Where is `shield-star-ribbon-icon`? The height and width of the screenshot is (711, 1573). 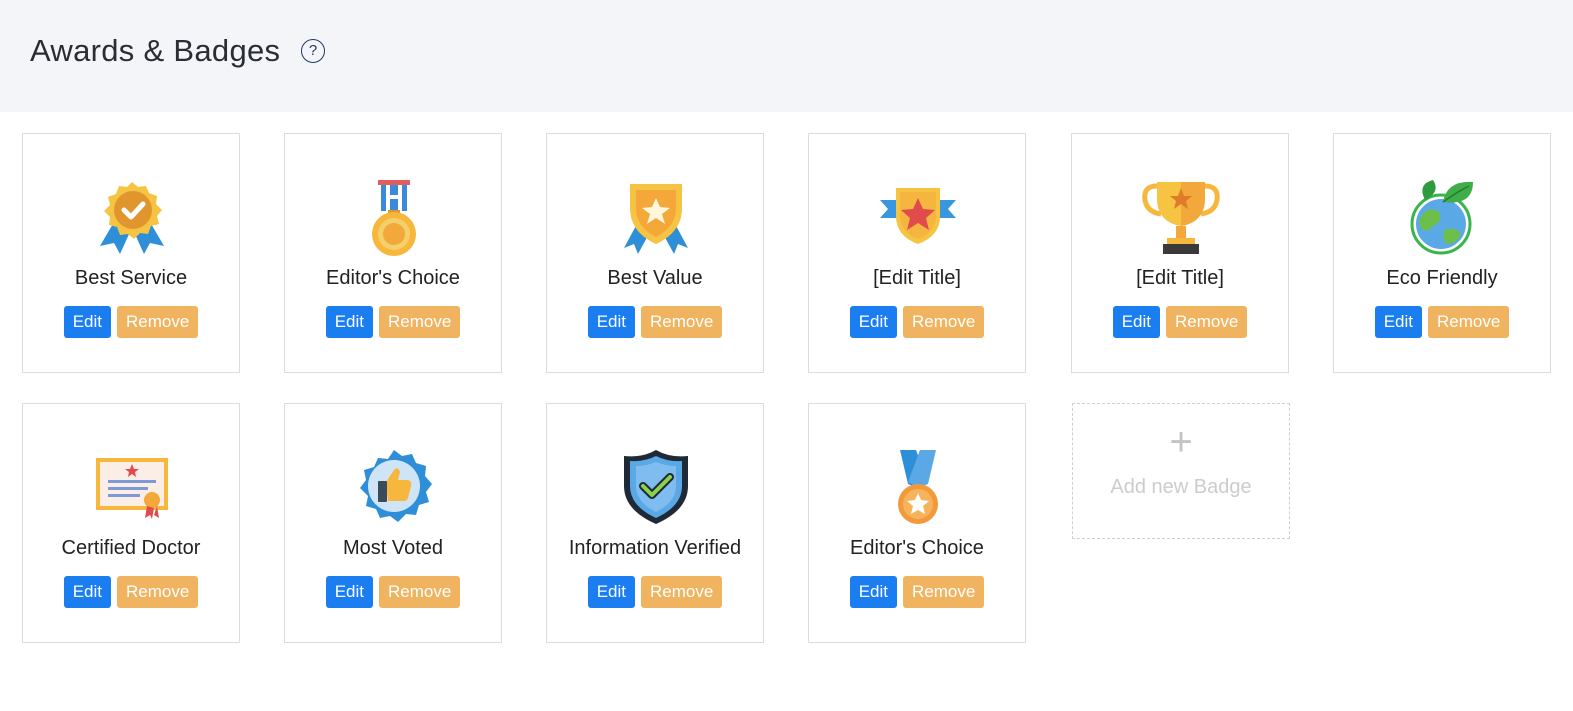 shield-star-ribbon-icon is located at coordinates (656, 218).